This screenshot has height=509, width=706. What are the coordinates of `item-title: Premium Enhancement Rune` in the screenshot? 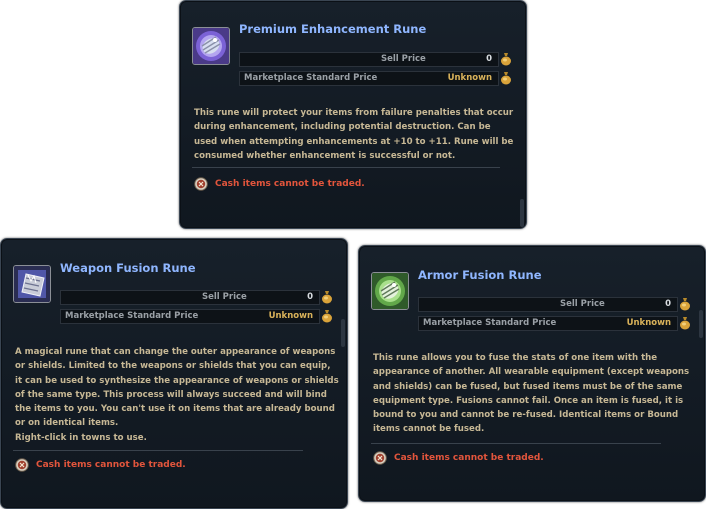 It's located at (333, 29).